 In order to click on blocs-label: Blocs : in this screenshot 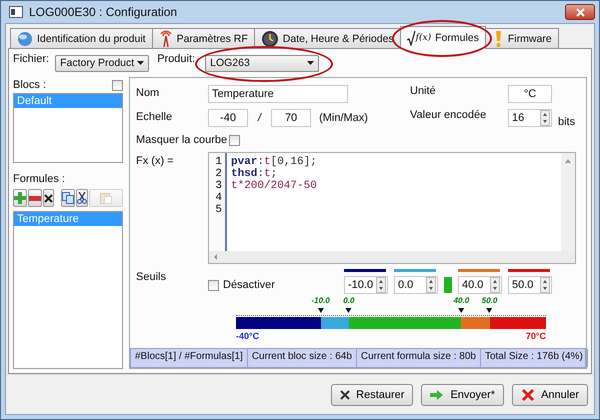, I will do `click(29, 85)`.